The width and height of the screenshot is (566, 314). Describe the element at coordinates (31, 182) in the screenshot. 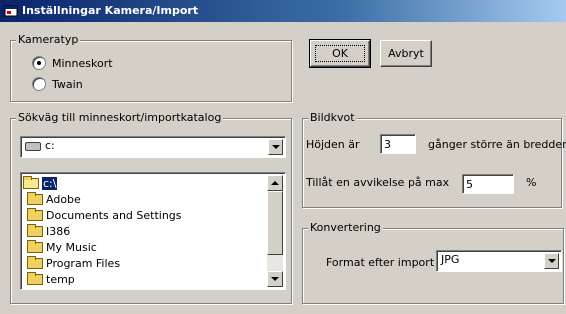

I see `folder-open-icon` at that location.